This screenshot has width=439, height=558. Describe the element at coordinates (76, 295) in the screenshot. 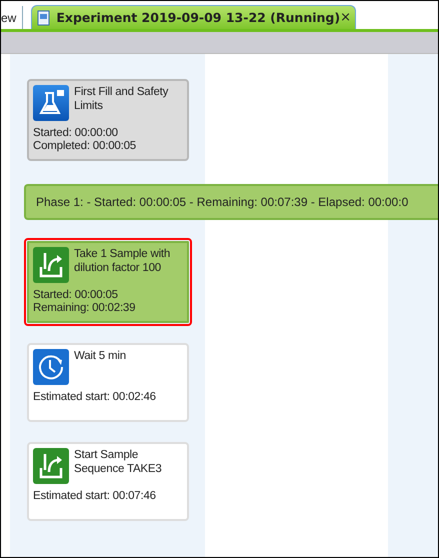

I see `step-time: Started: 00:00:05` at that location.